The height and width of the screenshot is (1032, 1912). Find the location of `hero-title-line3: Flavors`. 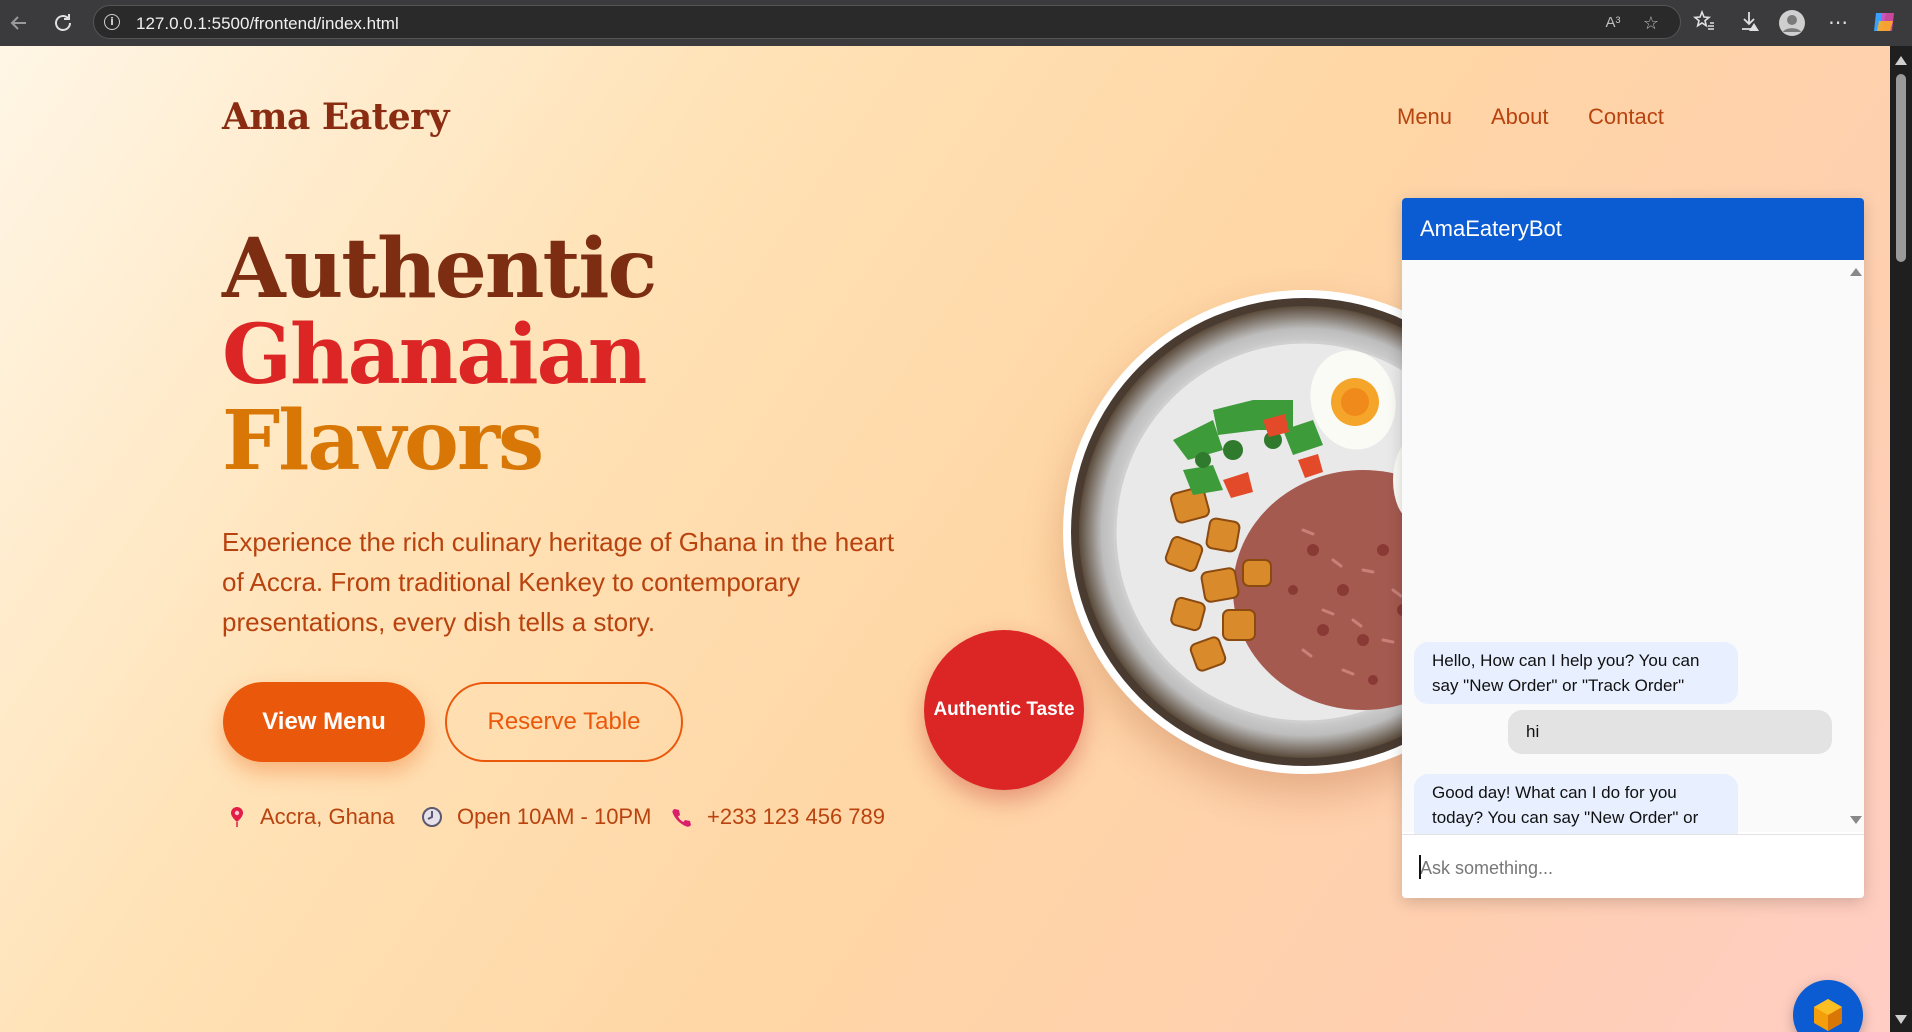

hero-title-line3: Flavors is located at coordinates (383, 441).